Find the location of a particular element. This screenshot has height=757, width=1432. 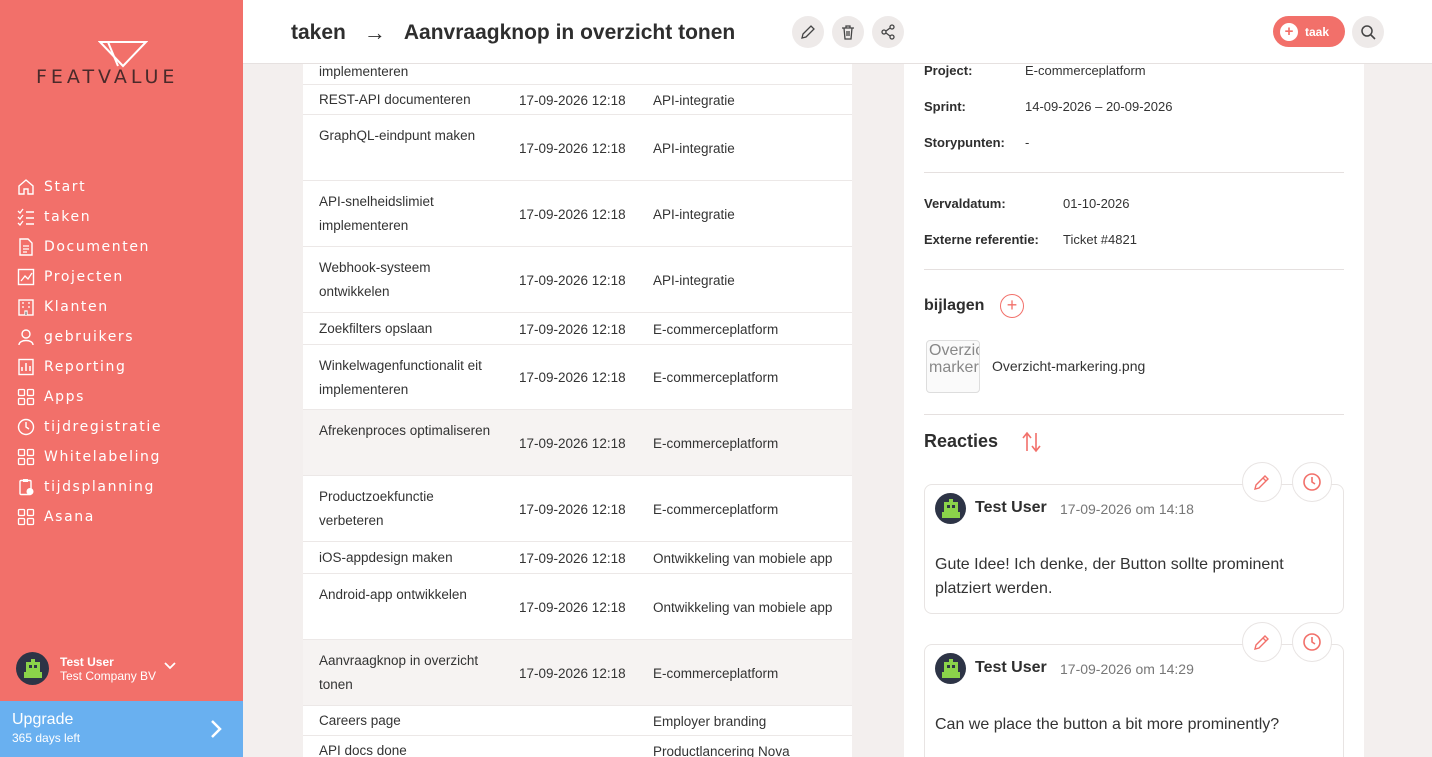

timer-icon is located at coordinates (26, 427).